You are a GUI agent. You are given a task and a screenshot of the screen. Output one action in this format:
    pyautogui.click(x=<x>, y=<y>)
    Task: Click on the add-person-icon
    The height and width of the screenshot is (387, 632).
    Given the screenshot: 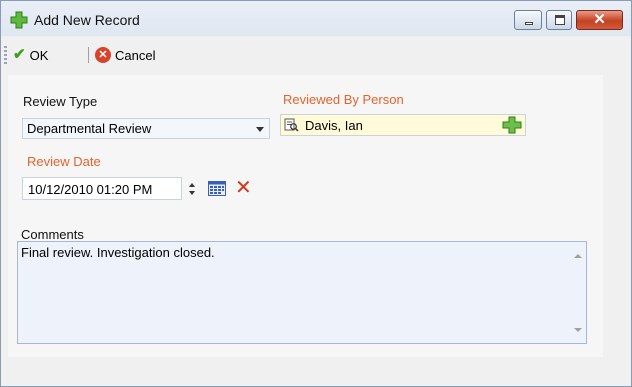 What is the action you would take?
    pyautogui.click(x=512, y=125)
    